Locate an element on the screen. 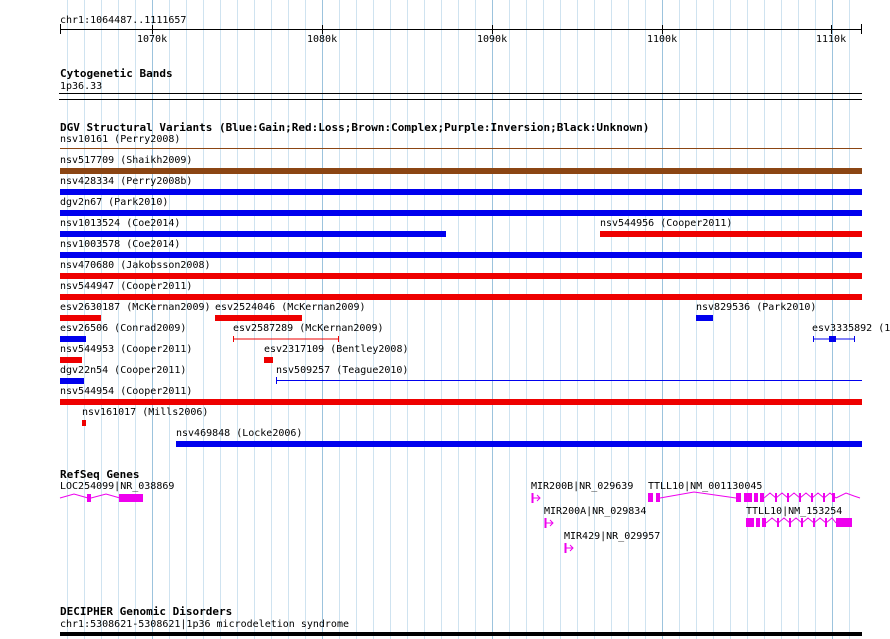 The image size is (890, 639). variant-label: nsv1003578 (Coe2014) is located at coordinates (120, 245).